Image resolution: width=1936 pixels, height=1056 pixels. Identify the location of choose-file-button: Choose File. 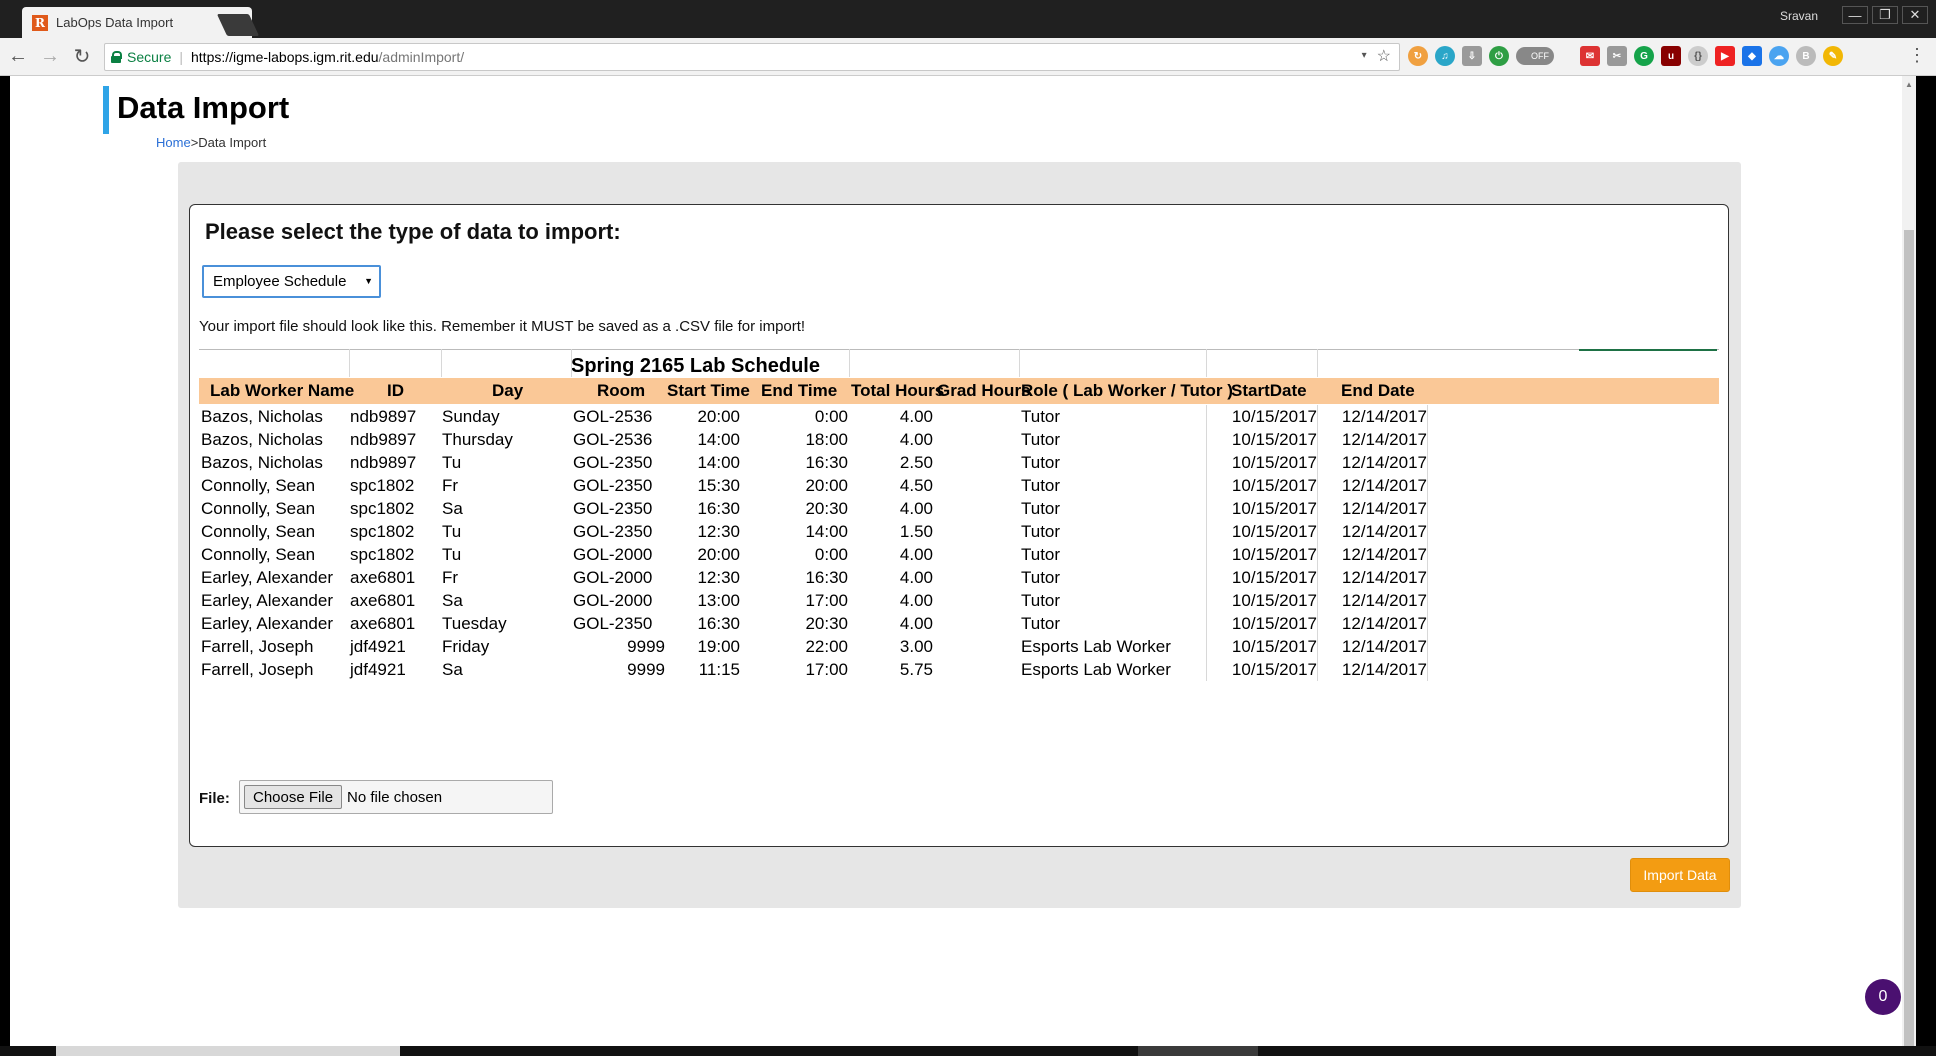
(293, 797).